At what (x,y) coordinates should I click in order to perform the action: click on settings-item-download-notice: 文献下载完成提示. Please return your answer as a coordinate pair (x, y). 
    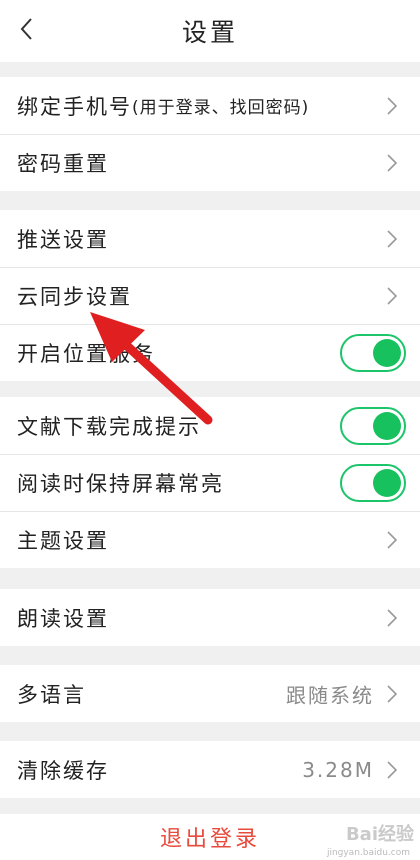
    Looking at the image, I should click on (210, 425).